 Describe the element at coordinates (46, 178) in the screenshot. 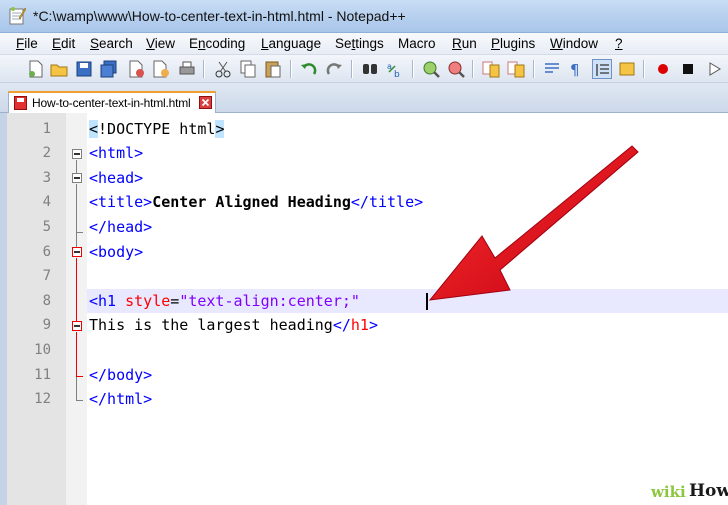

I see `line-number: 3` at that location.